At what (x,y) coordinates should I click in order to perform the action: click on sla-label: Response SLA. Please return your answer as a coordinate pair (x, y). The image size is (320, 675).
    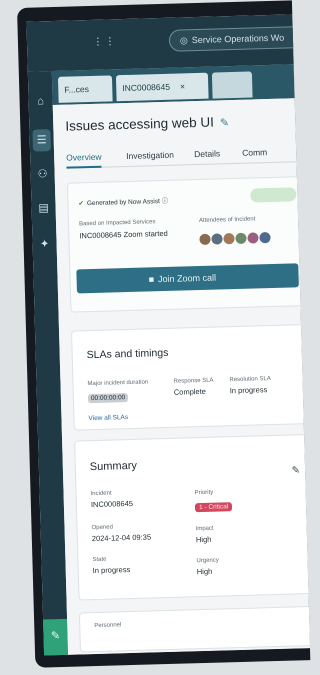
    Looking at the image, I should click on (193, 381).